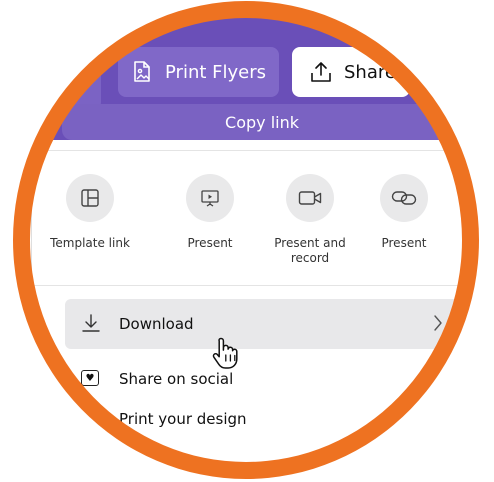 The height and width of the screenshot is (482, 494). I want to click on present-link-option: Present, so click(404, 212).